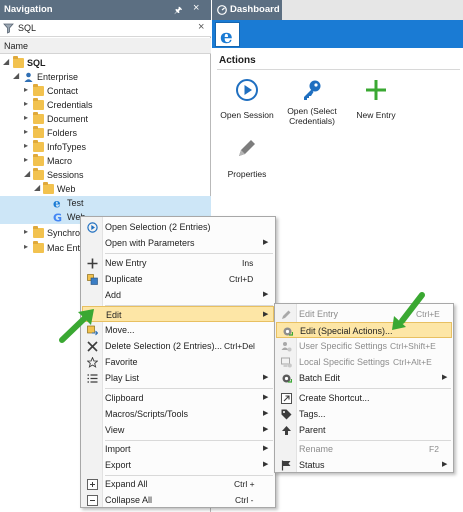  Describe the element at coordinates (247, 174) in the screenshot. I see `action-label: Properties` at that location.